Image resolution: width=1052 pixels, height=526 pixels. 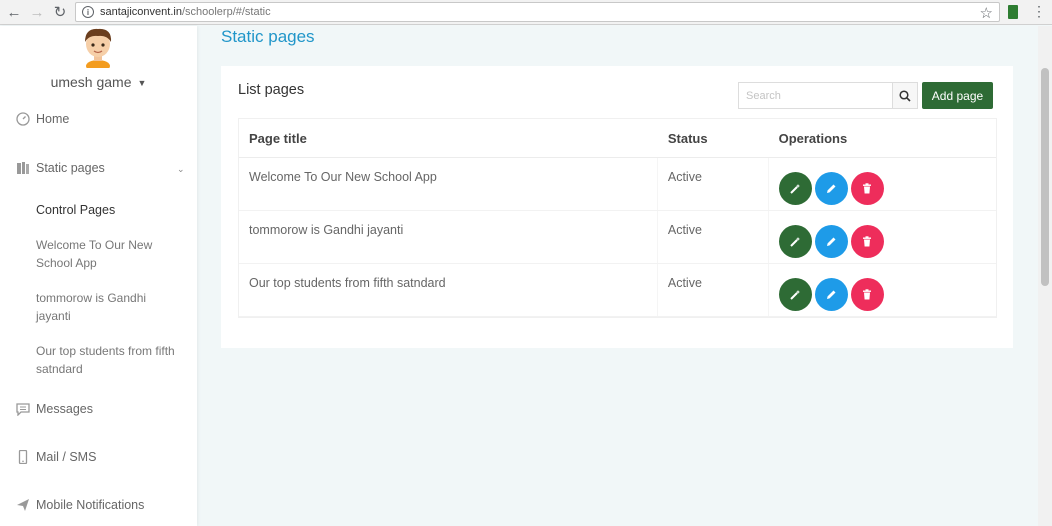 What do you see at coordinates (98, 48) in the screenshot?
I see `avatar` at bounding box center [98, 48].